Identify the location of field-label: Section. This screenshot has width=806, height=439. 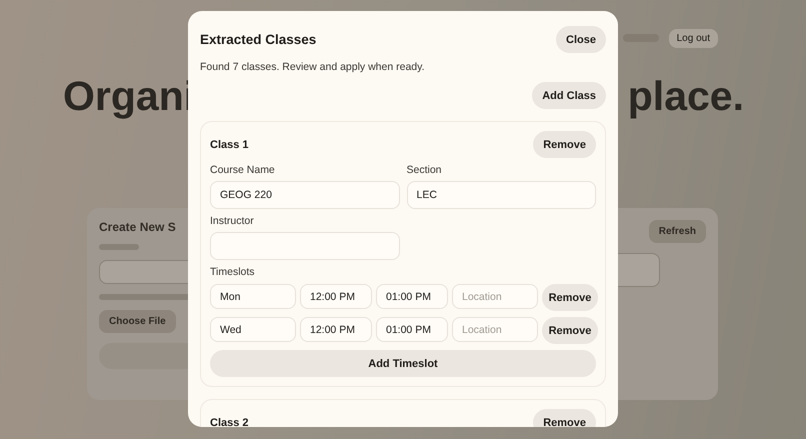
(424, 170).